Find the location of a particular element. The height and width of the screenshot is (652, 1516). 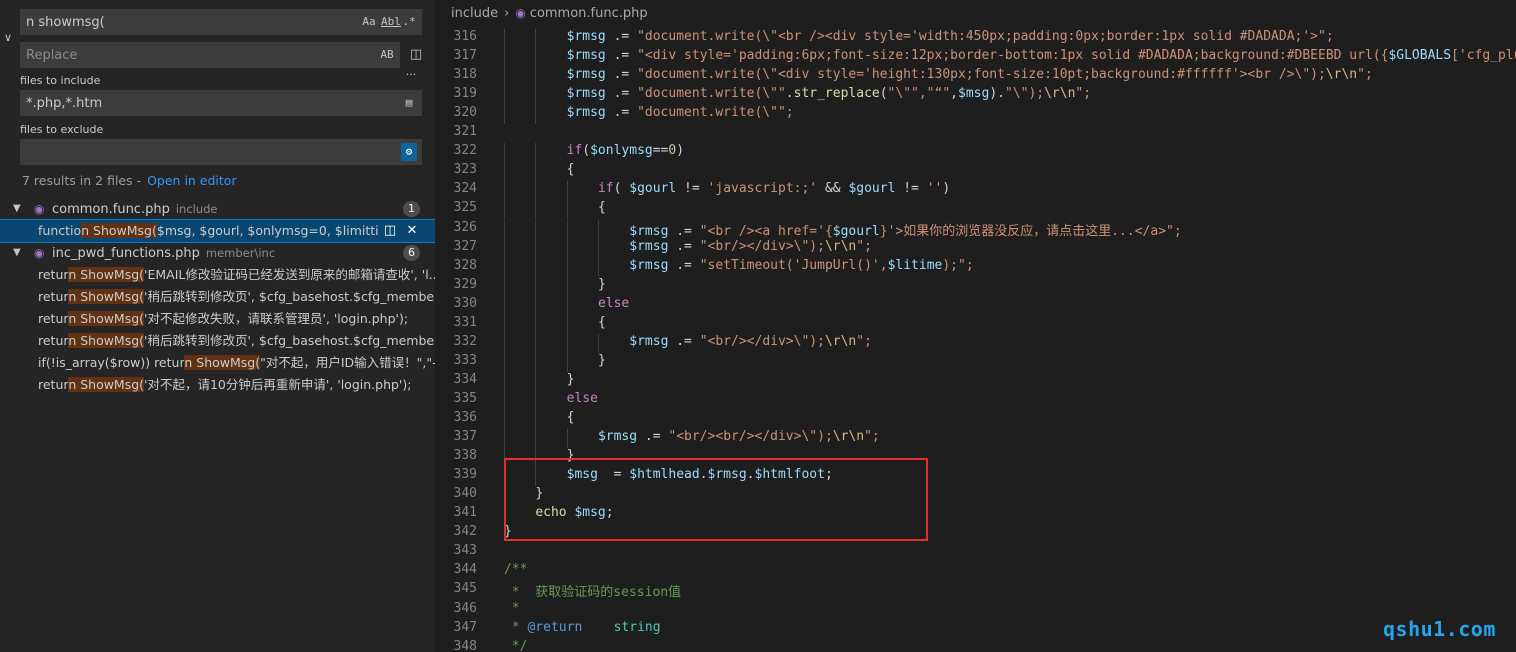

open-in-editor-link: Open in editor is located at coordinates (192, 180).